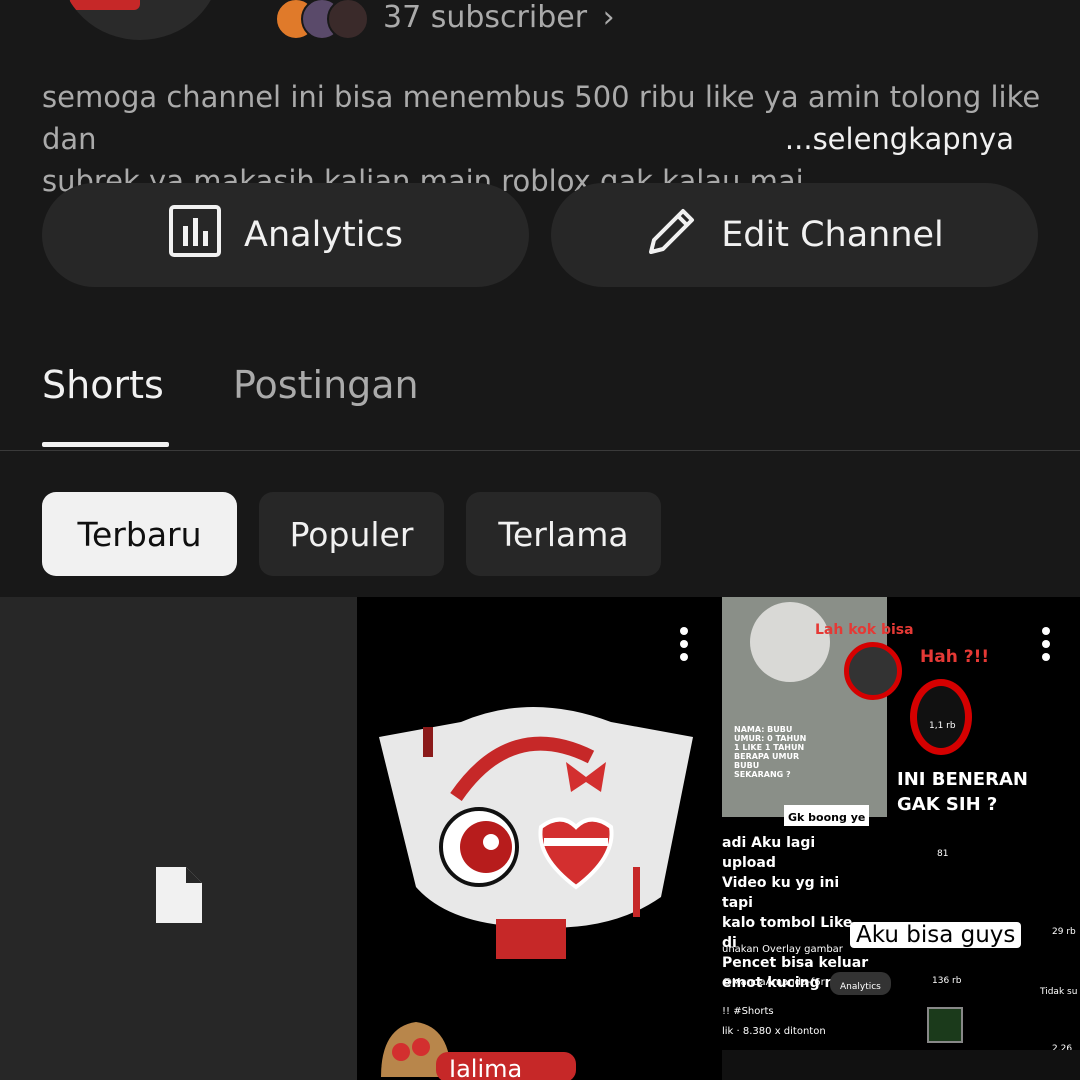  Describe the element at coordinates (893, 139) in the screenshot. I see `more-link: ...selengkapnya` at that location.